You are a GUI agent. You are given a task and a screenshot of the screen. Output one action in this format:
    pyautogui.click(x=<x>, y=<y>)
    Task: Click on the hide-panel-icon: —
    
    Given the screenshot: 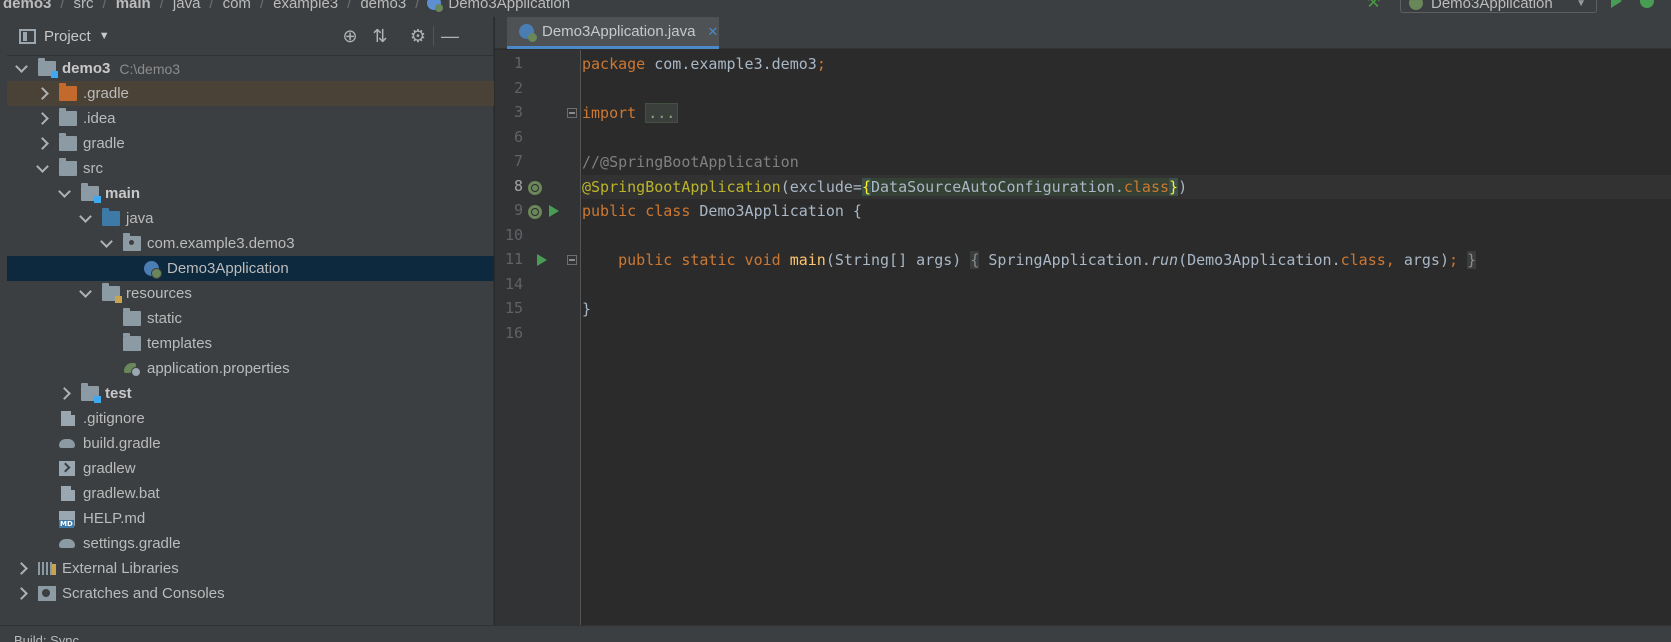 What is the action you would take?
    pyautogui.click(x=450, y=36)
    